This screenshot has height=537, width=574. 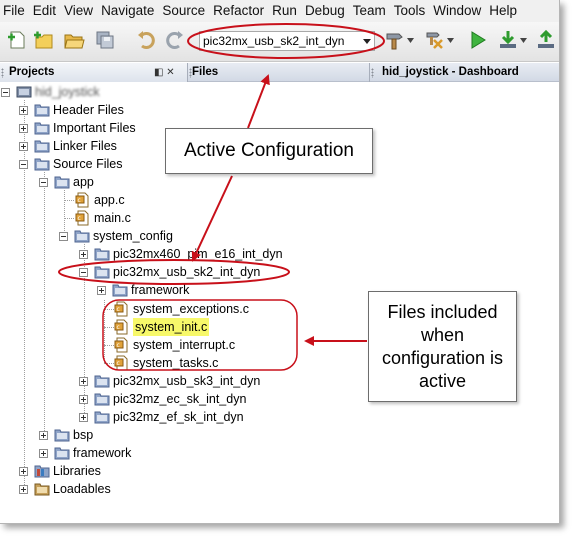 What do you see at coordinates (169, 272) in the screenshot?
I see `tree-item-pic32mx-usb-sk2: pic32mx_usb_sk2_int_dyn` at bounding box center [169, 272].